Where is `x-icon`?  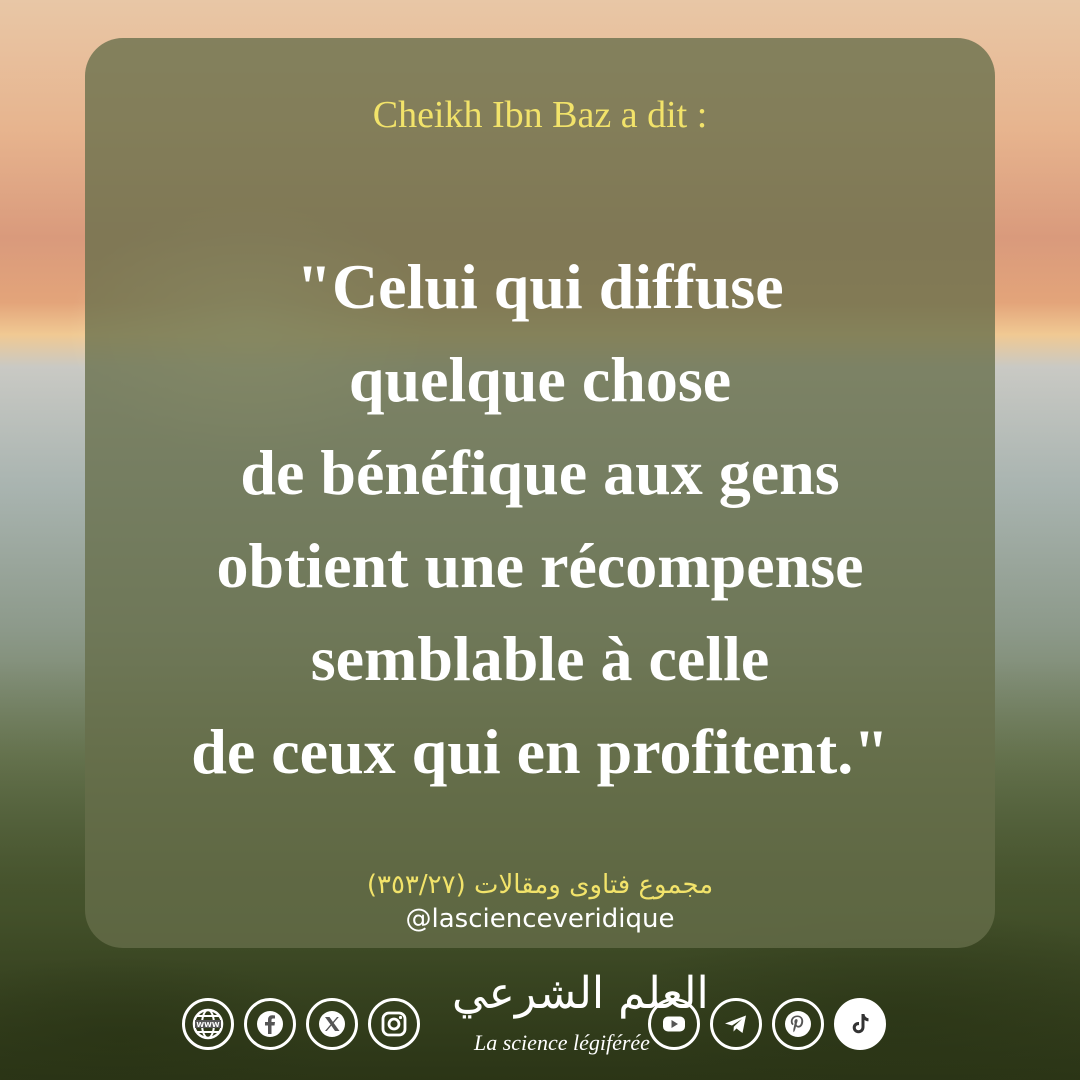
x-icon is located at coordinates (332, 1024).